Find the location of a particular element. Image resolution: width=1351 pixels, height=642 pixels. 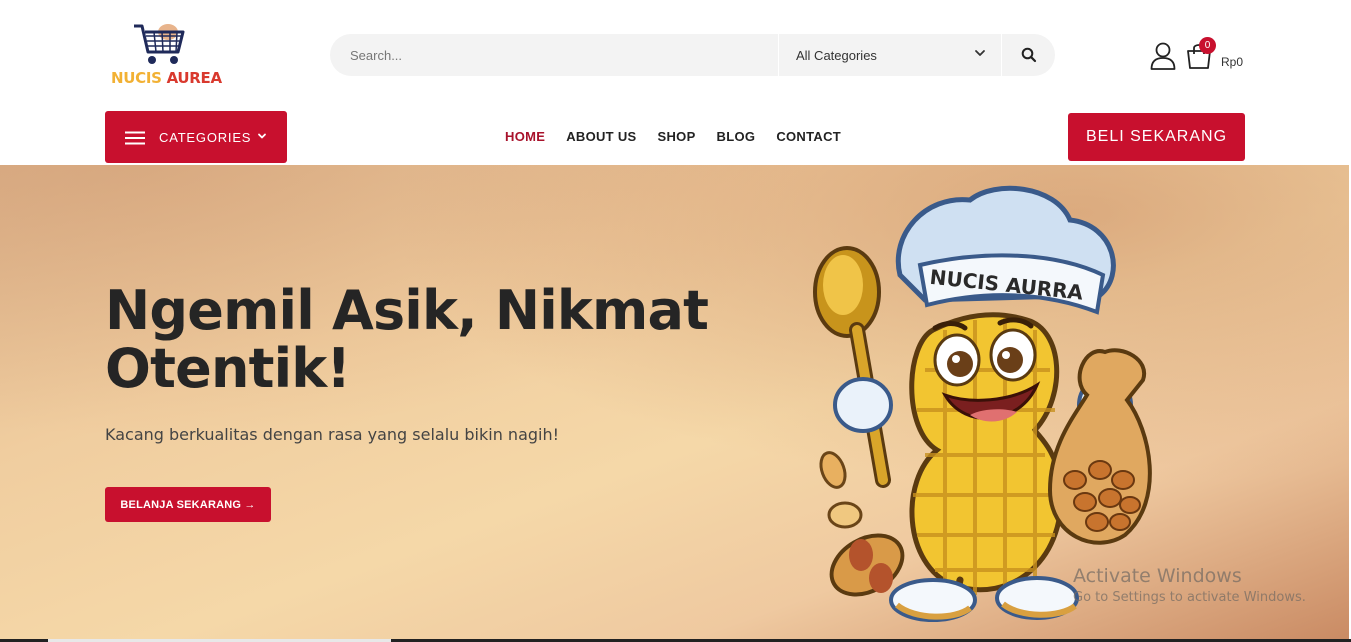

search-icon is located at coordinates (1029, 55).